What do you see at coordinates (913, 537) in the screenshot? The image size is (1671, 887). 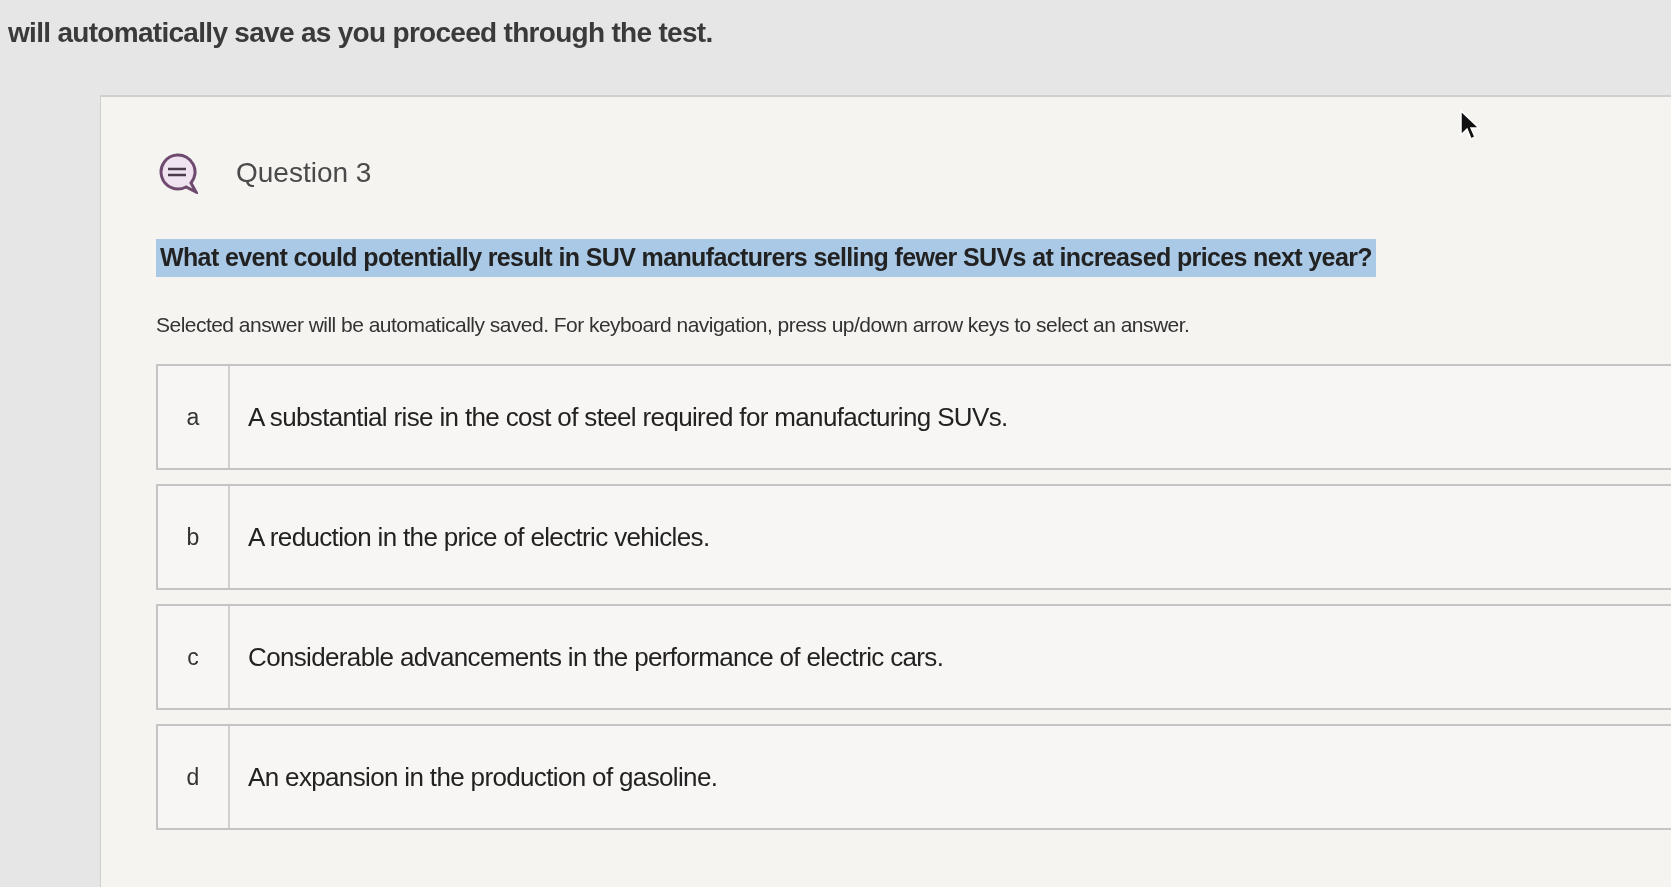 I see `answer-option: b A reduction in the price of electric vehicles.` at bounding box center [913, 537].